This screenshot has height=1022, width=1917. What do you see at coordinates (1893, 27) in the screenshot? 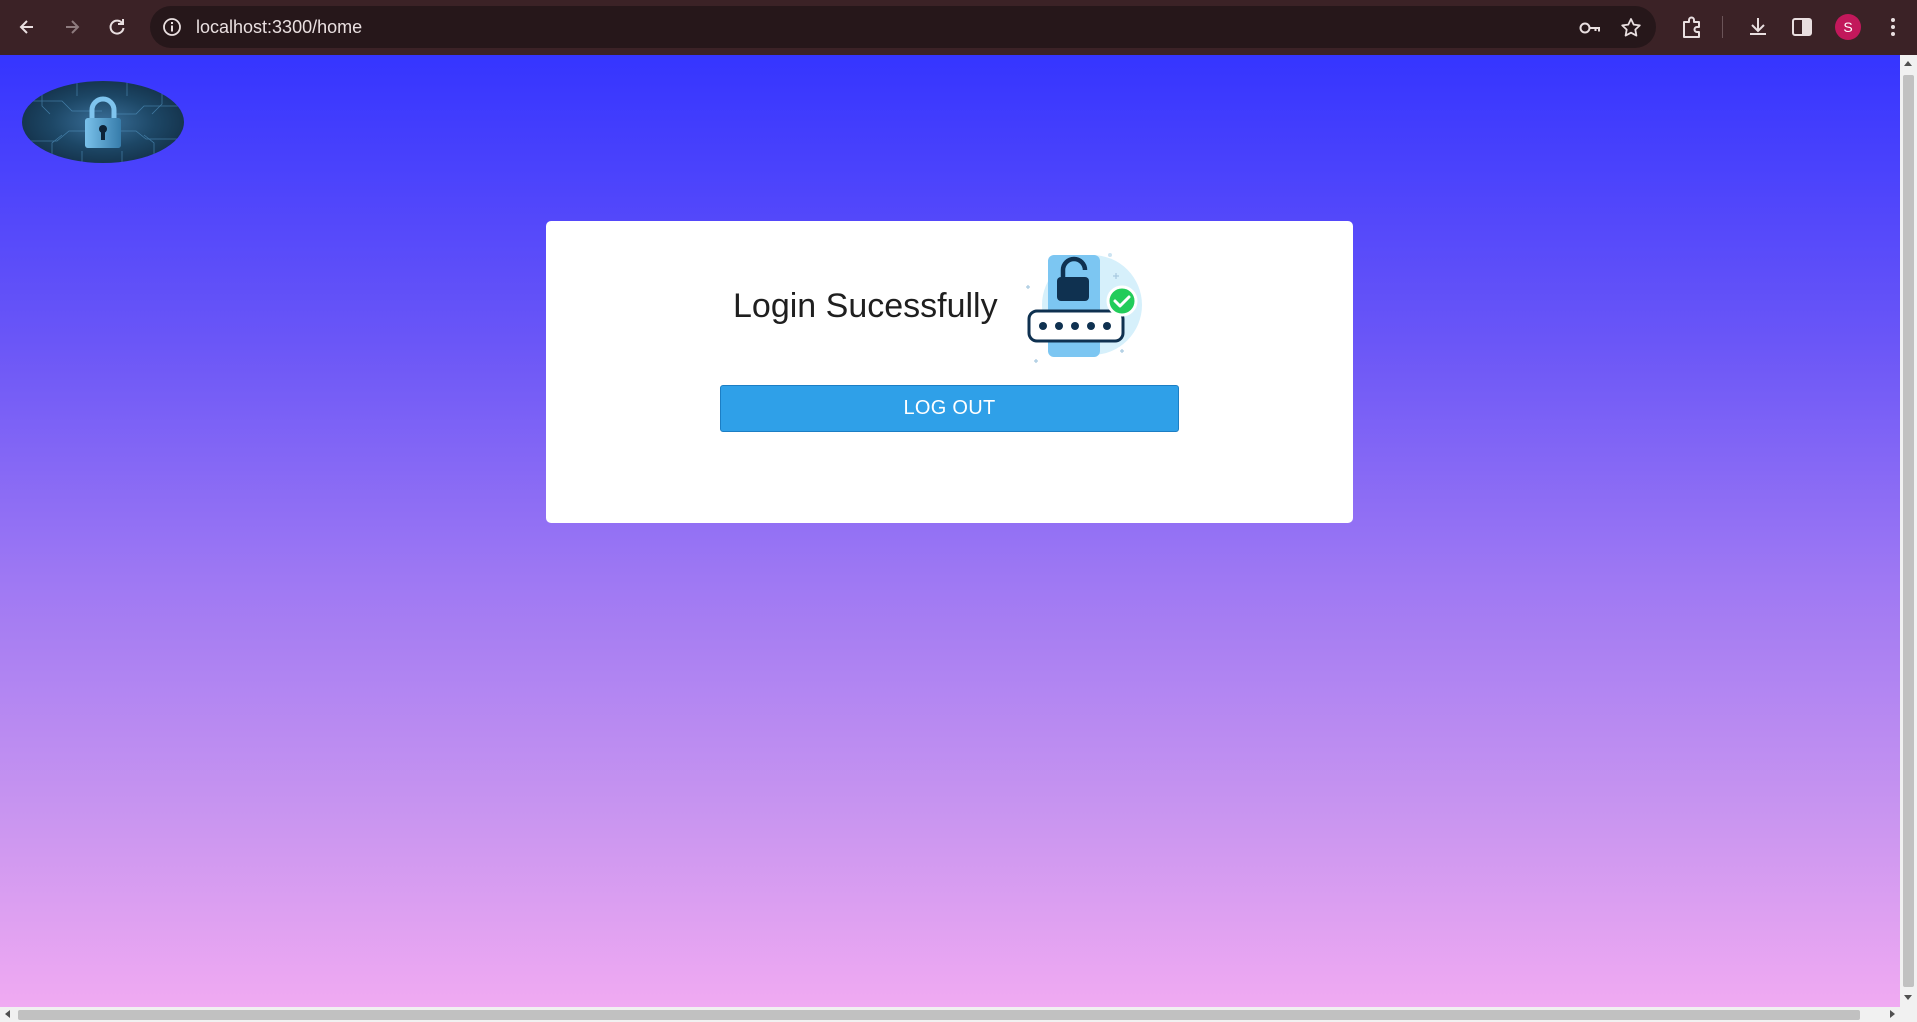
I see `kebab-menu-icon` at bounding box center [1893, 27].